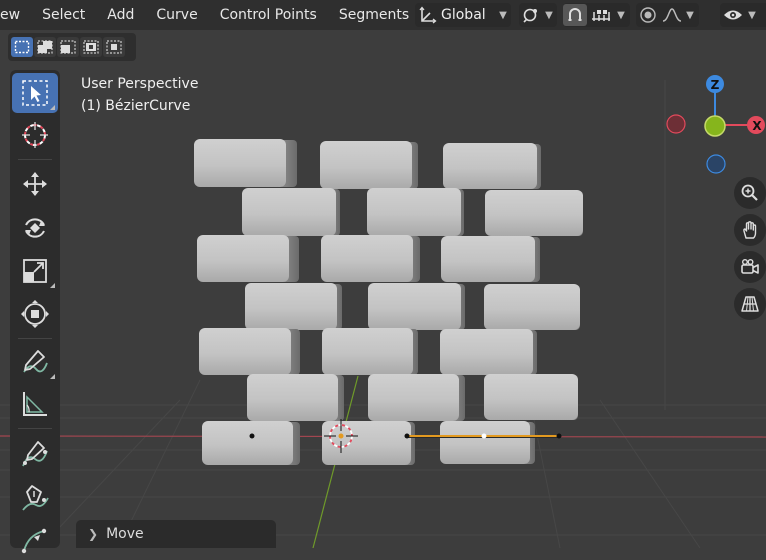 The image size is (766, 560). I want to click on select-box-tool-icon, so click(35, 93).